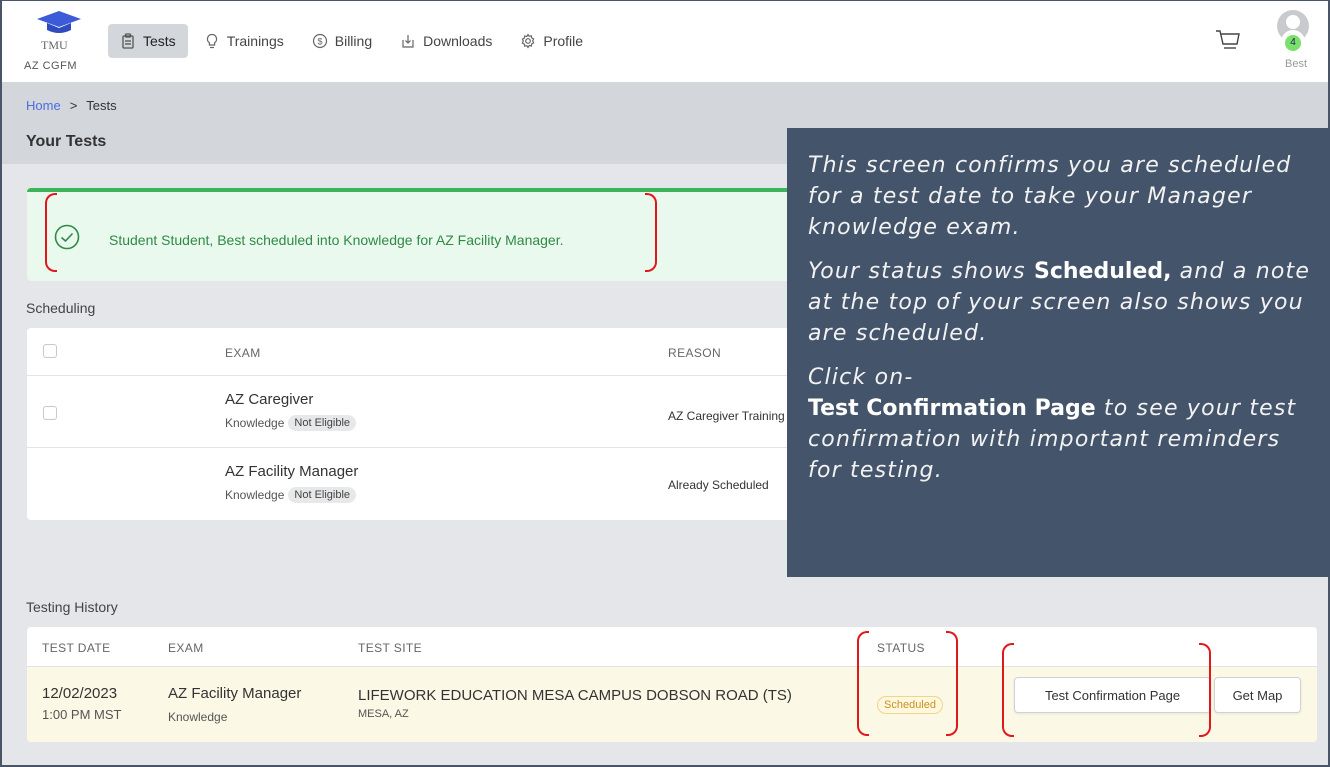 The image size is (1330, 767). I want to click on nav-tests: Tests, so click(148, 41).